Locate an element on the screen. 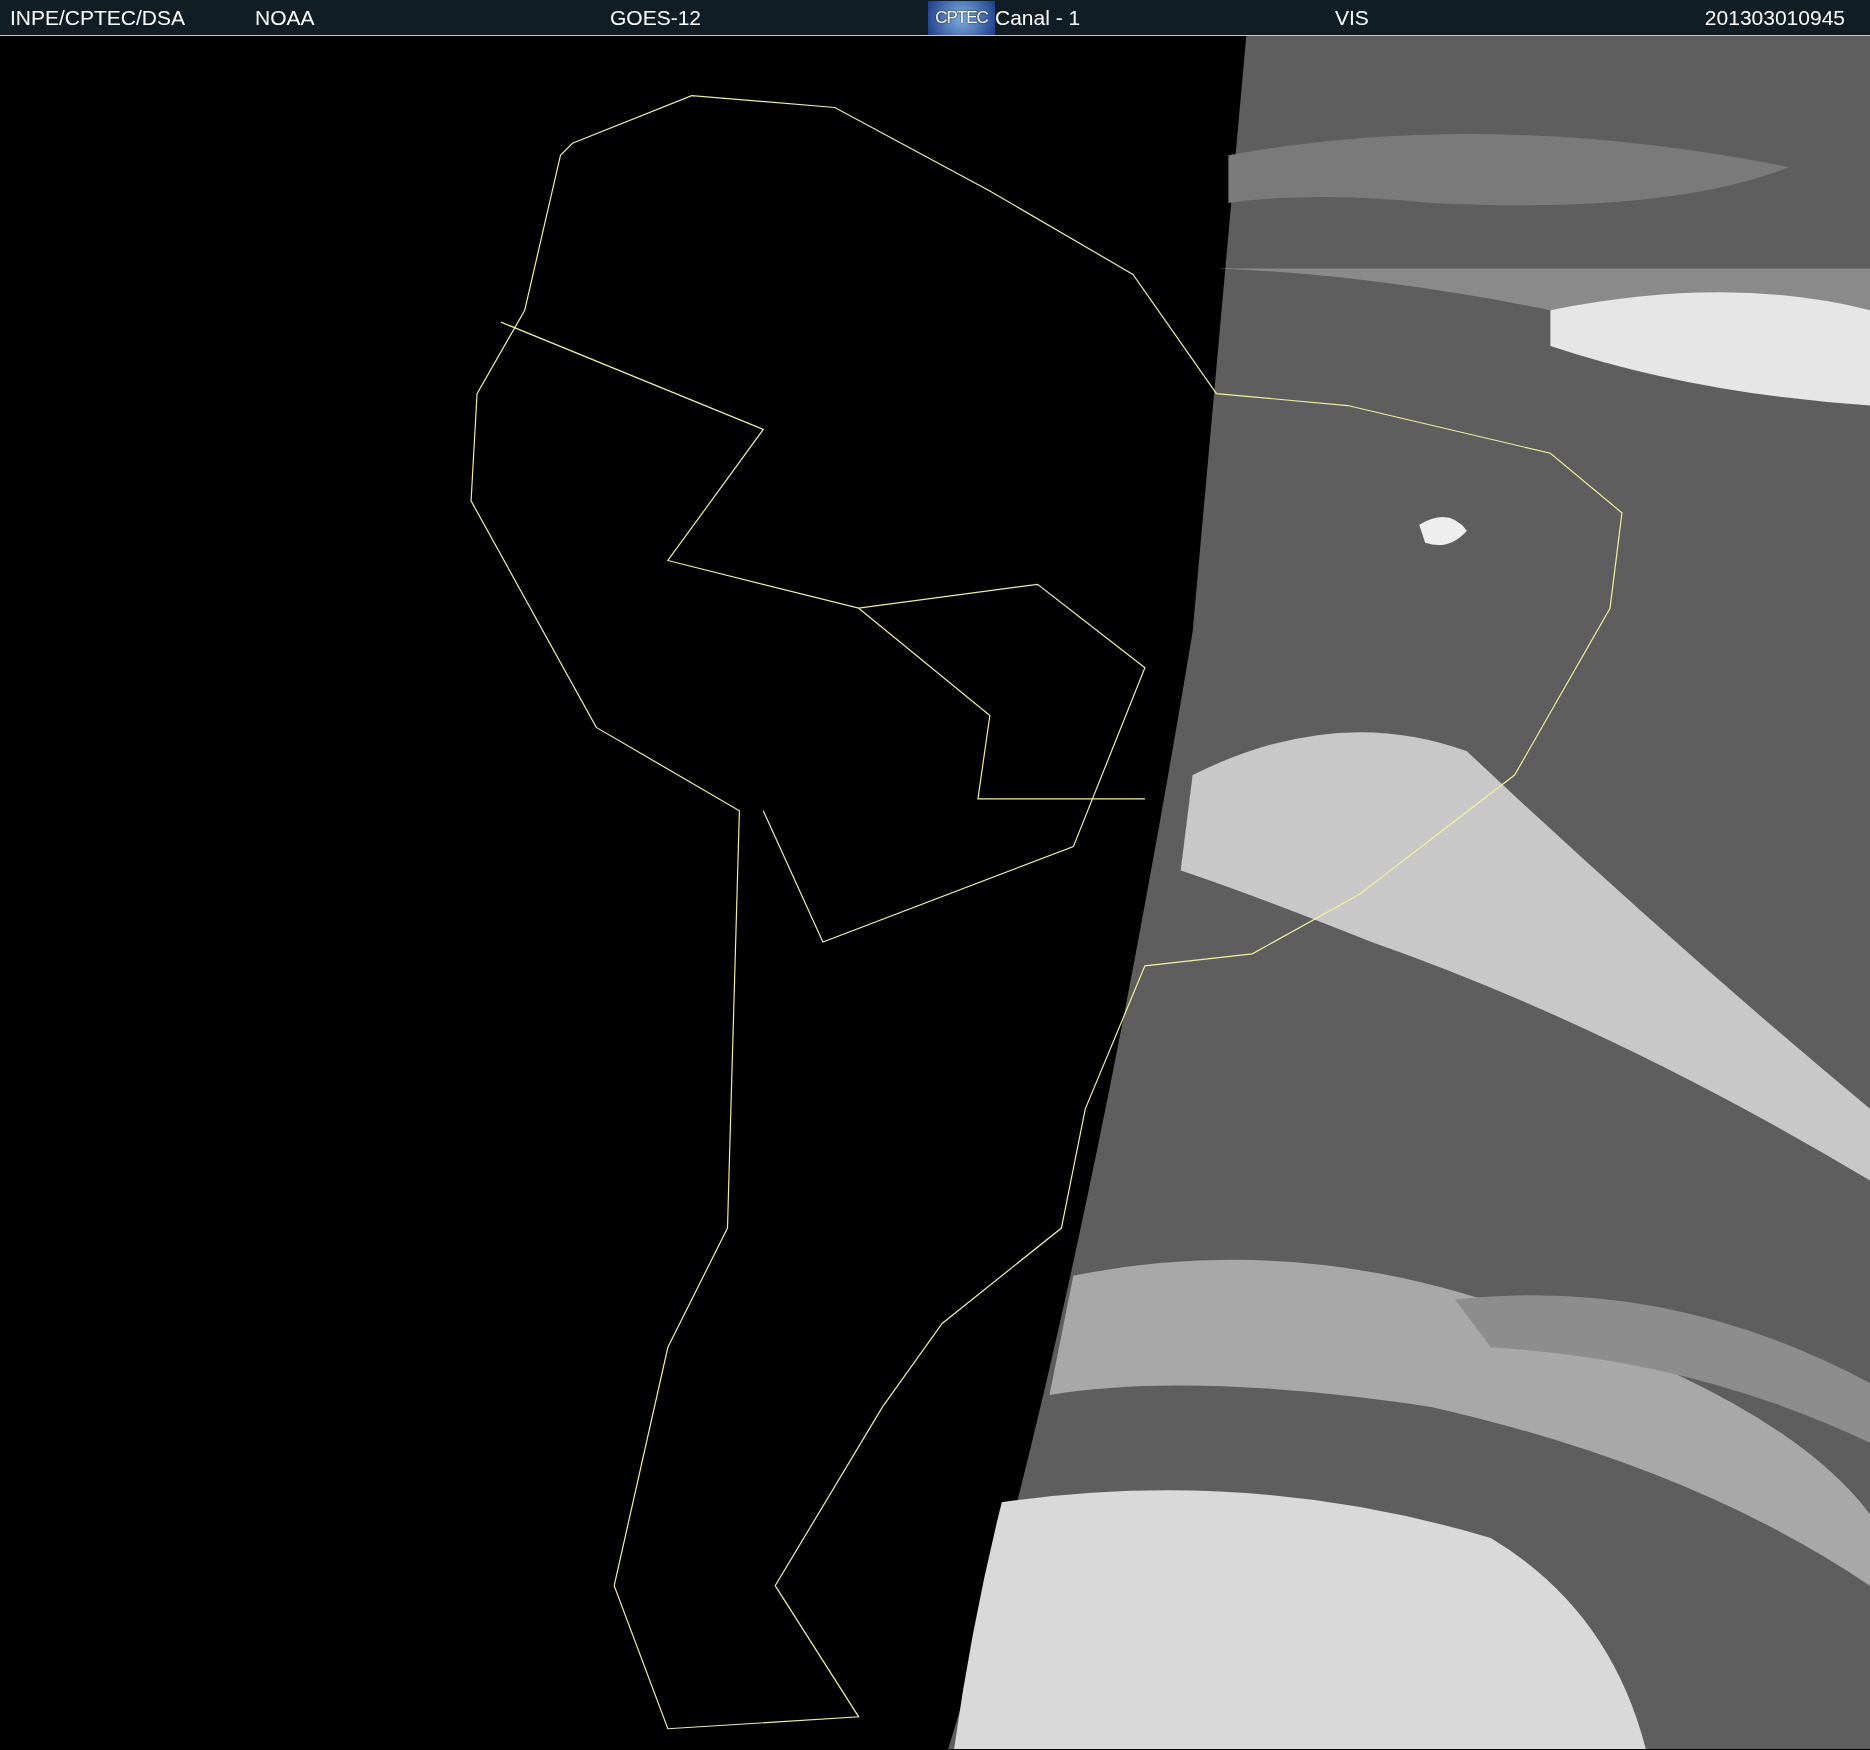 The image size is (1870, 1750). header-label: 201303010945 is located at coordinates (1774, 17).